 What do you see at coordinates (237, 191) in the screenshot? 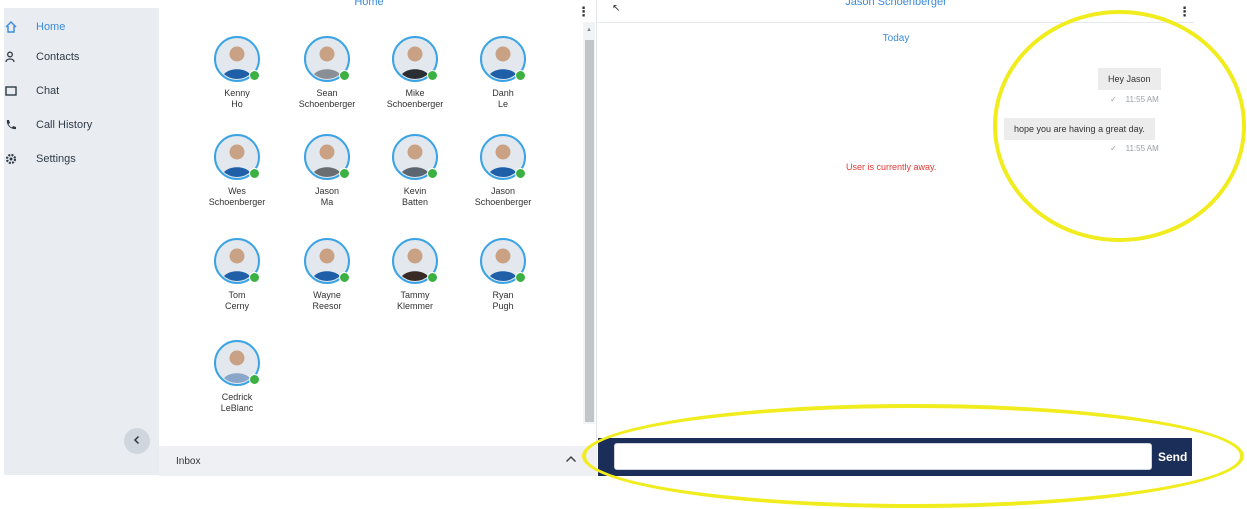
I see `contact-first-name: Wes` at bounding box center [237, 191].